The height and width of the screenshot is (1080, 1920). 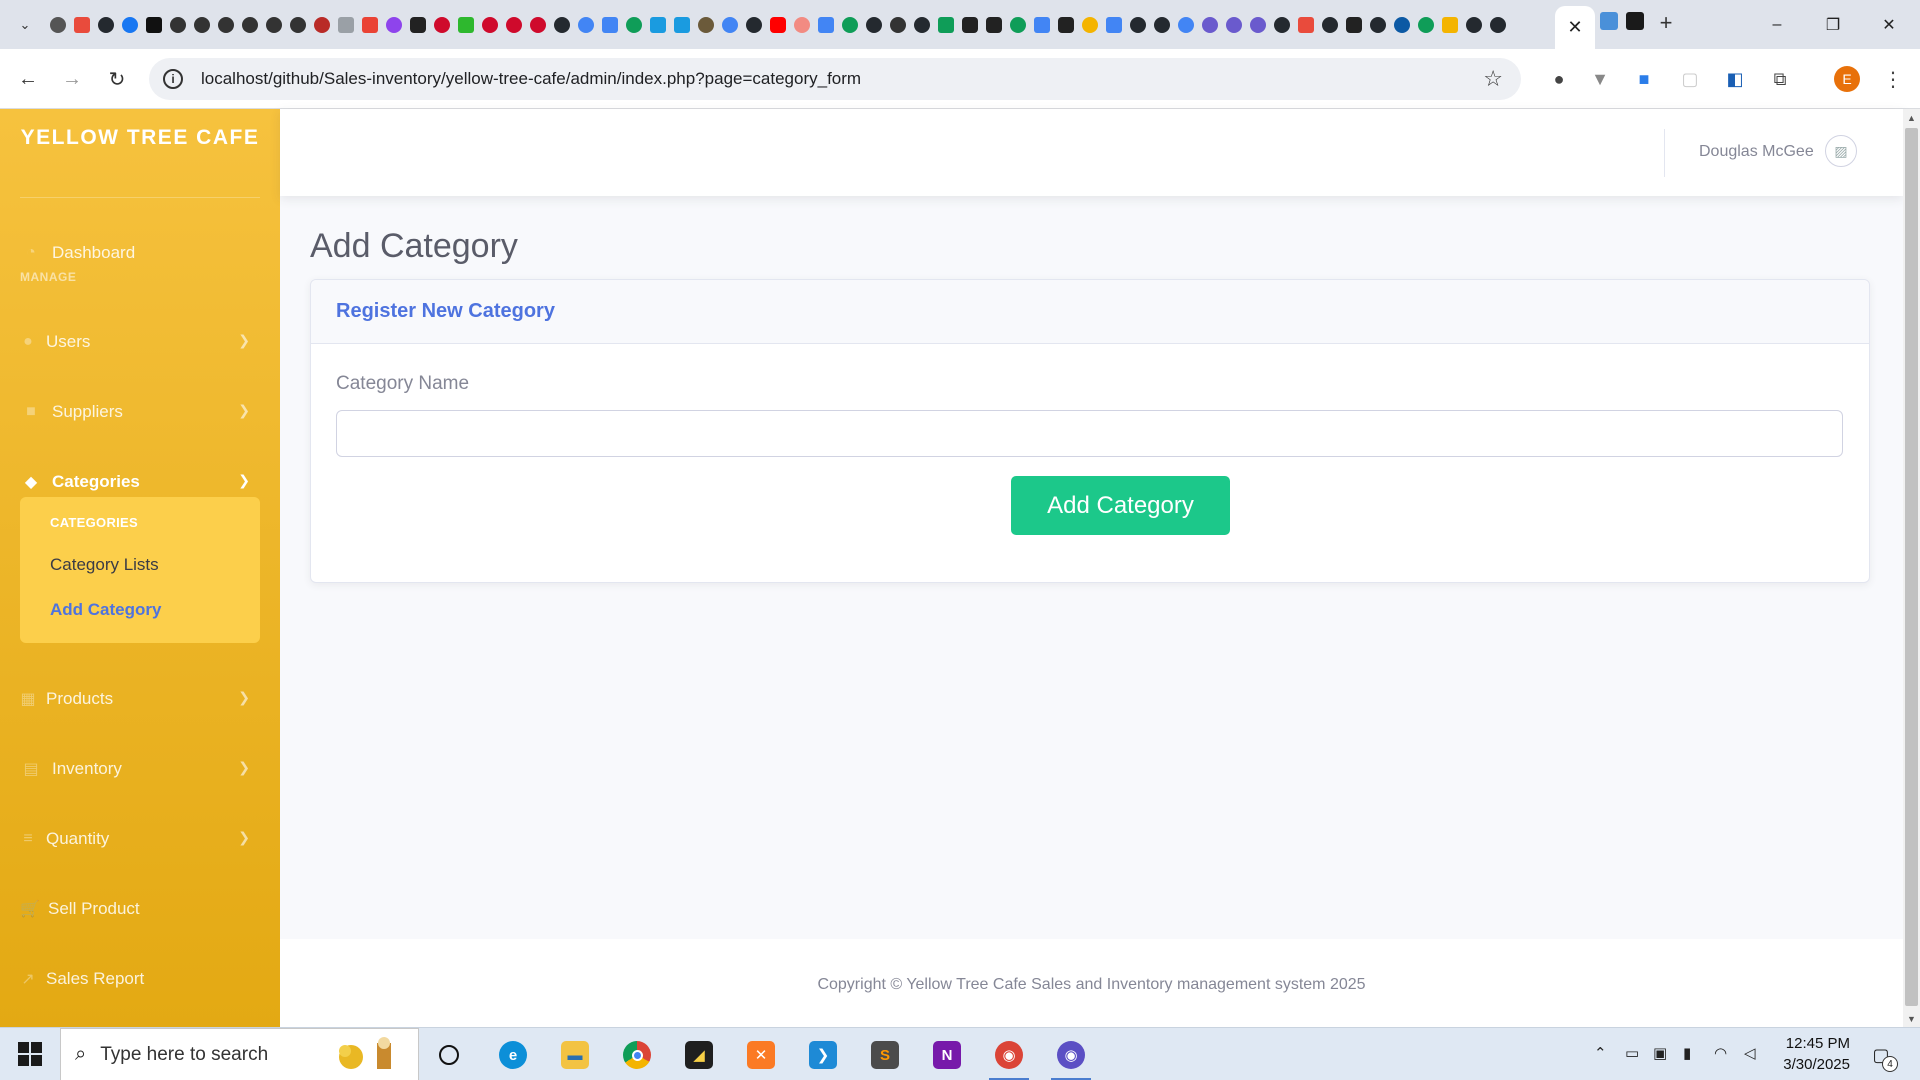 What do you see at coordinates (1756, 152) in the screenshot?
I see `user-name: Douglas McGee` at bounding box center [1756, 152].